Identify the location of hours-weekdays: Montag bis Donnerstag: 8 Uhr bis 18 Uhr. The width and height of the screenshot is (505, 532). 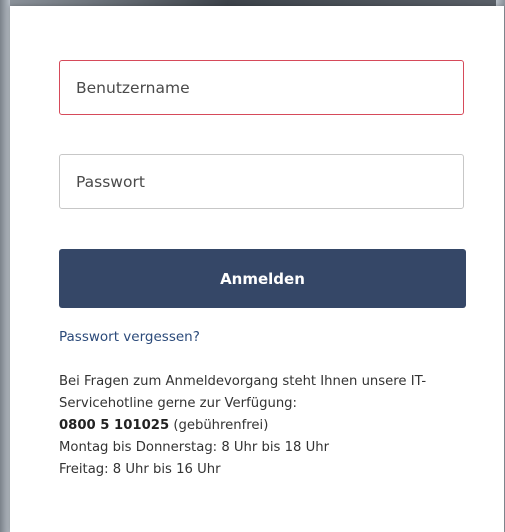
(194, 447).